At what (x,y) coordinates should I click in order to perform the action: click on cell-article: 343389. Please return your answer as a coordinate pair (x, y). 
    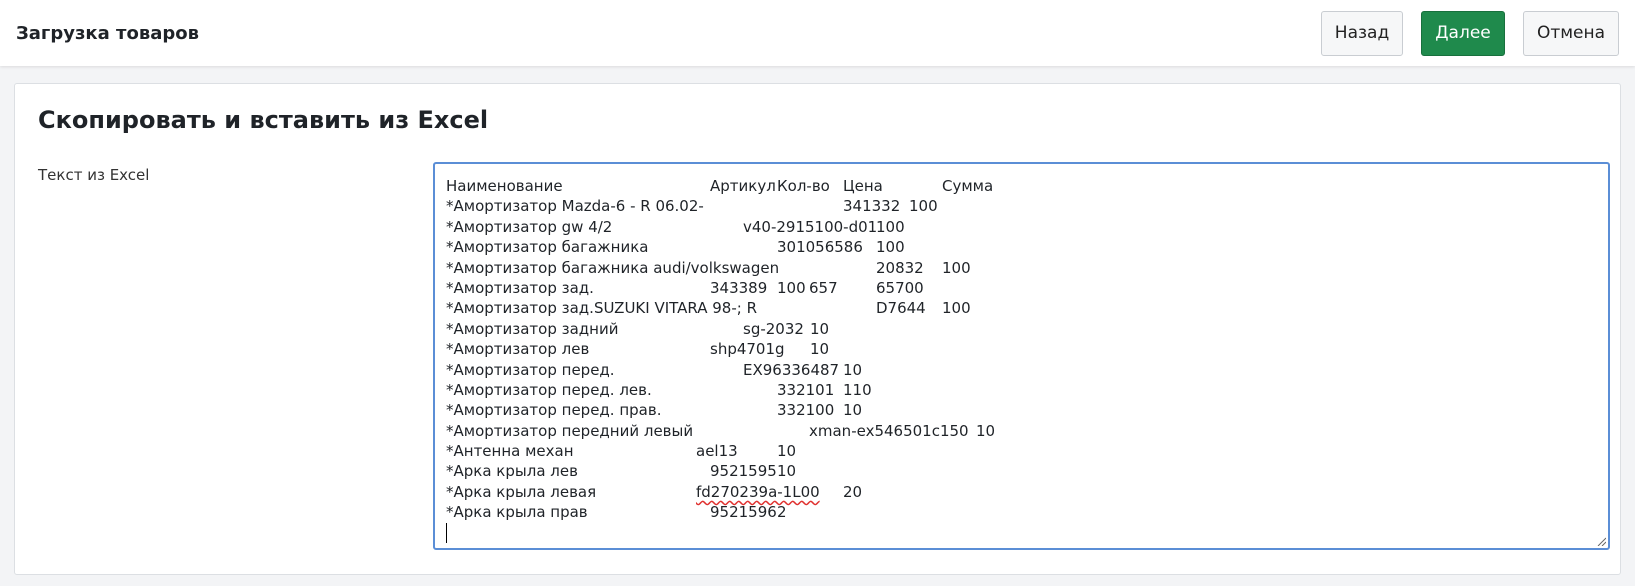
    Looking at the image, I should click on (739, 287).